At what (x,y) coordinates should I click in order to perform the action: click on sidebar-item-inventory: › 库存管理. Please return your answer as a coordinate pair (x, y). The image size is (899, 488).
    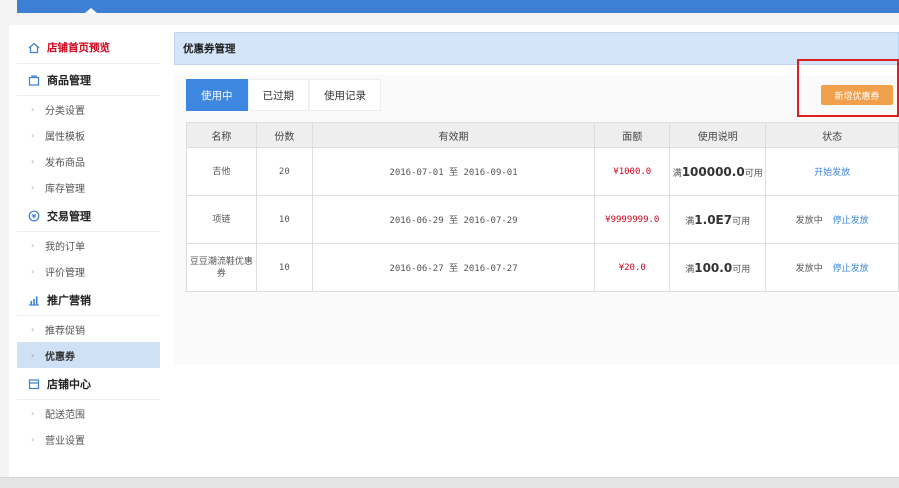
    Looking at the image, I should click on (88, 187).